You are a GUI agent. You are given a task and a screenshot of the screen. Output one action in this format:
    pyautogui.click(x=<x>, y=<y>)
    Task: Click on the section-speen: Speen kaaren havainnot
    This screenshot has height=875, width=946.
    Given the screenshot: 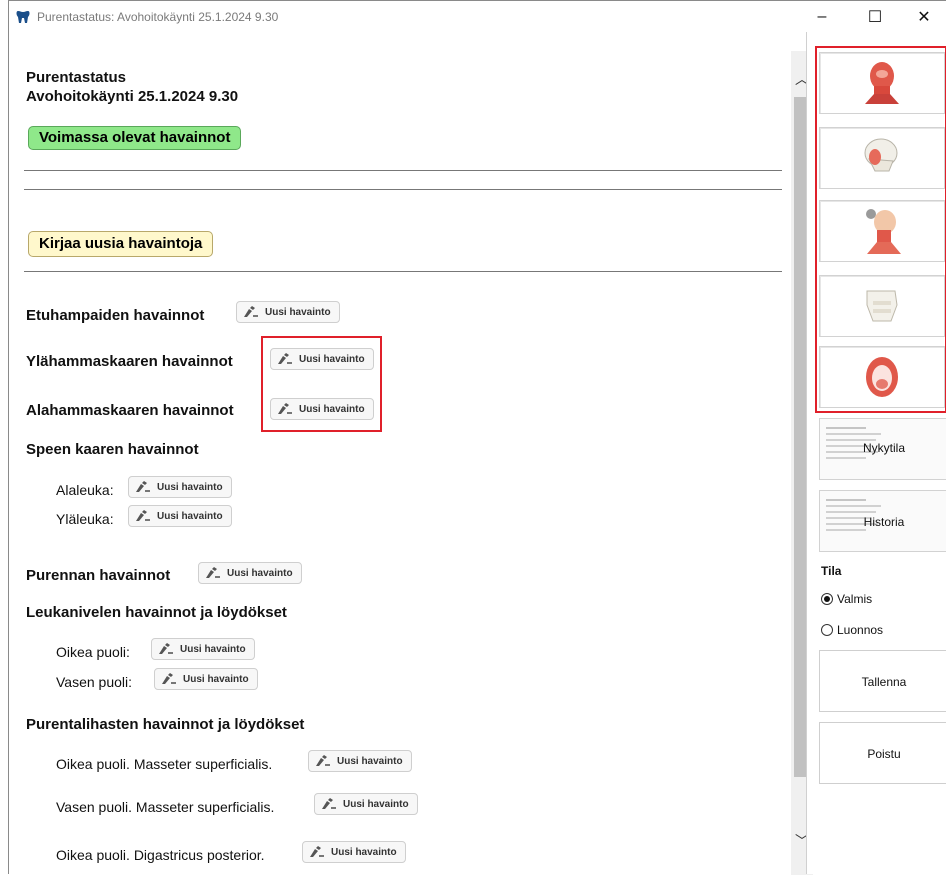 What is the action you would take?
    pyautogui.click(x=112, y=449)
    